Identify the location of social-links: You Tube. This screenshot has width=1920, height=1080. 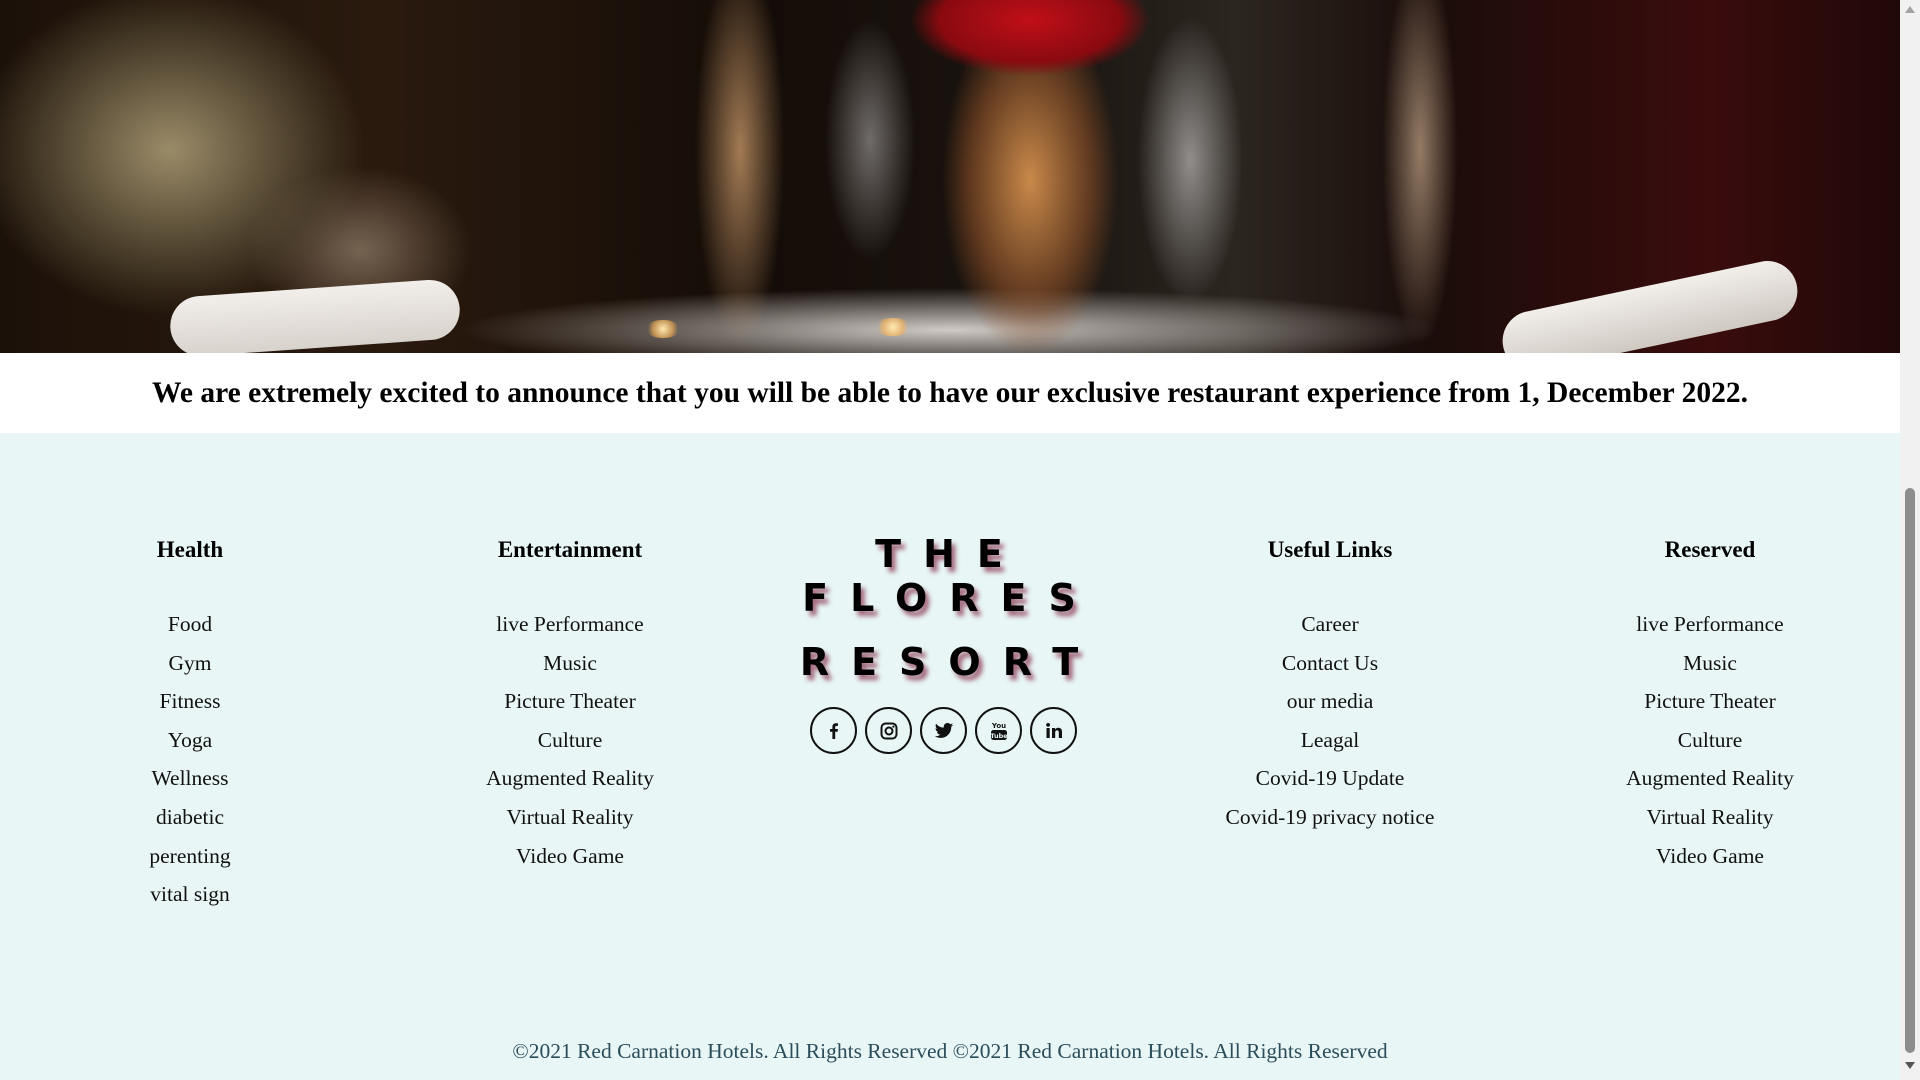
(943, 730).